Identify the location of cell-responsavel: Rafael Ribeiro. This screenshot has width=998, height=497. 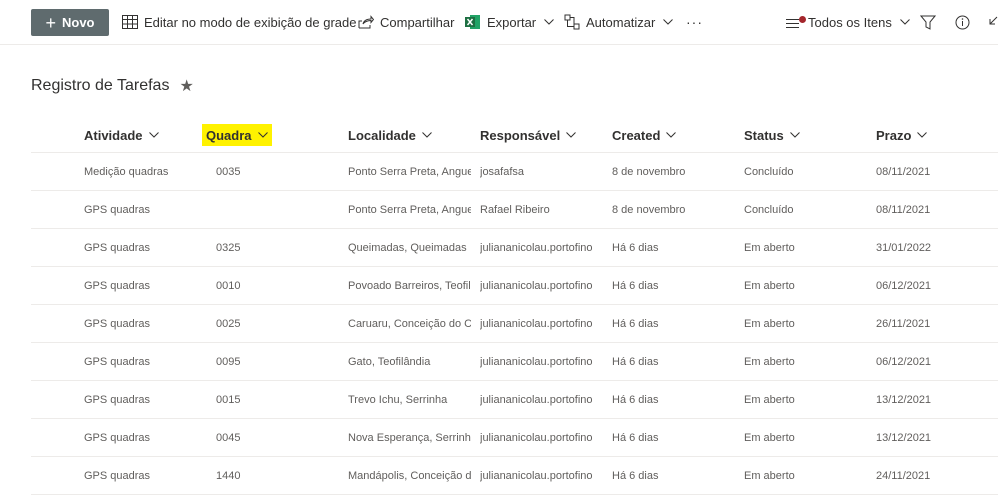
(515, 210).